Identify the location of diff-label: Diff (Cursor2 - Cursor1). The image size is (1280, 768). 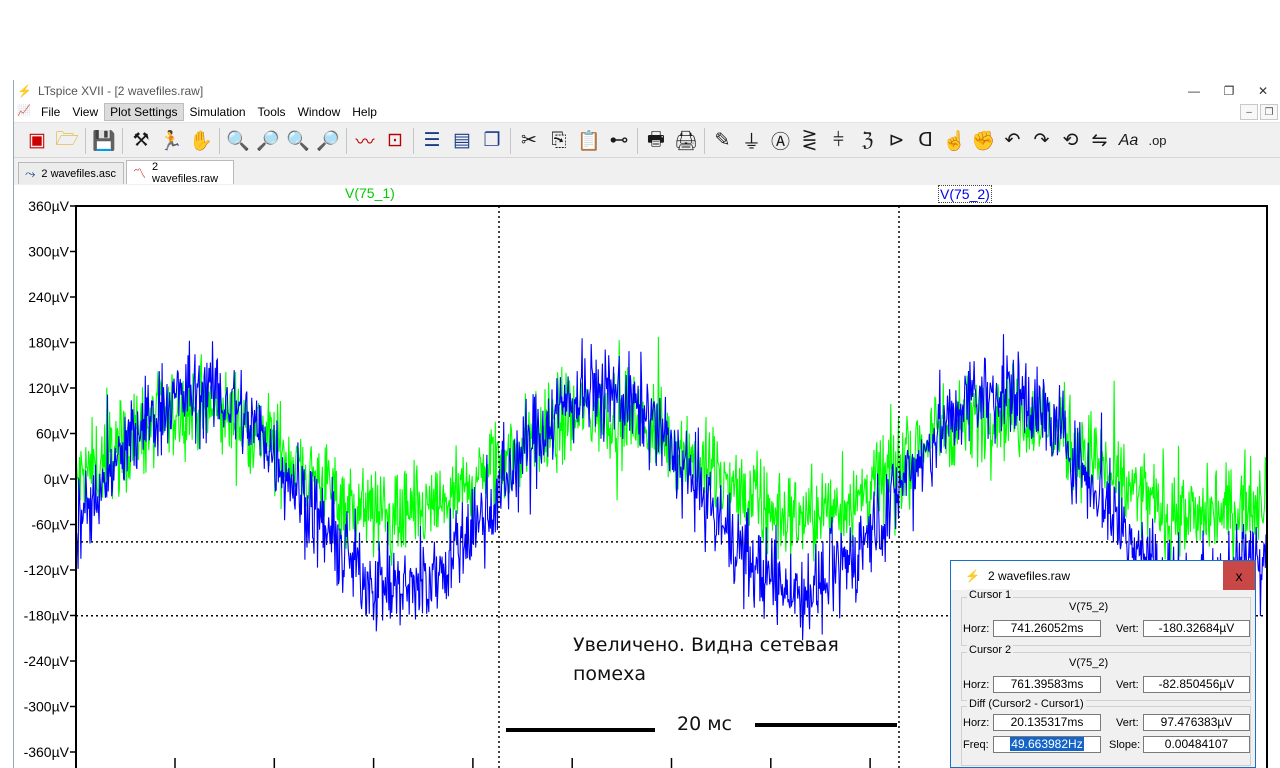
(1026, 704).